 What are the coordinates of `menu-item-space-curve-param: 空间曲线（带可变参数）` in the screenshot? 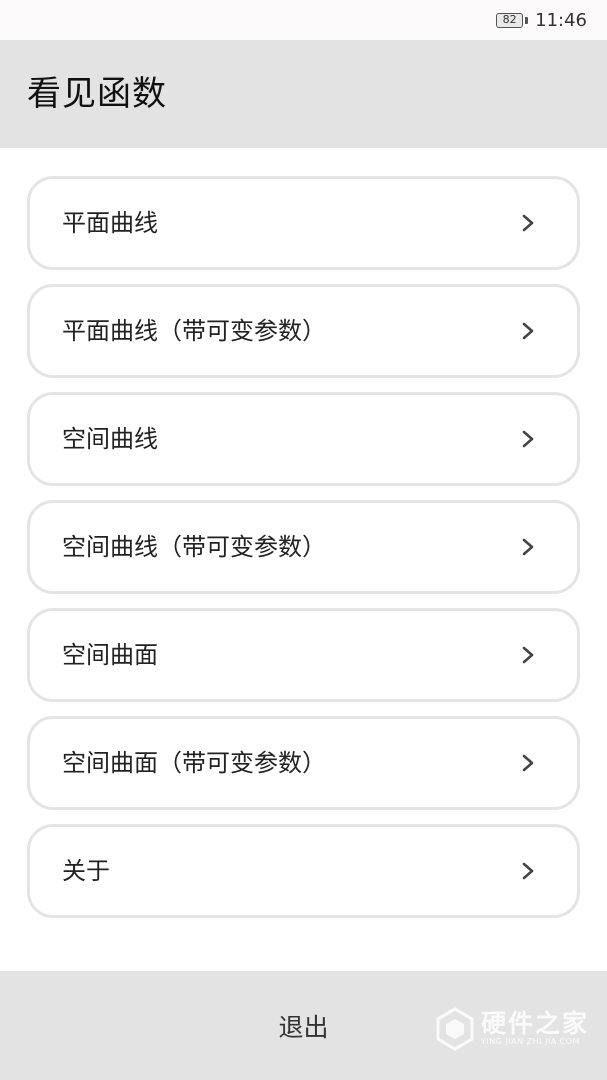 It's located at (303, 547).